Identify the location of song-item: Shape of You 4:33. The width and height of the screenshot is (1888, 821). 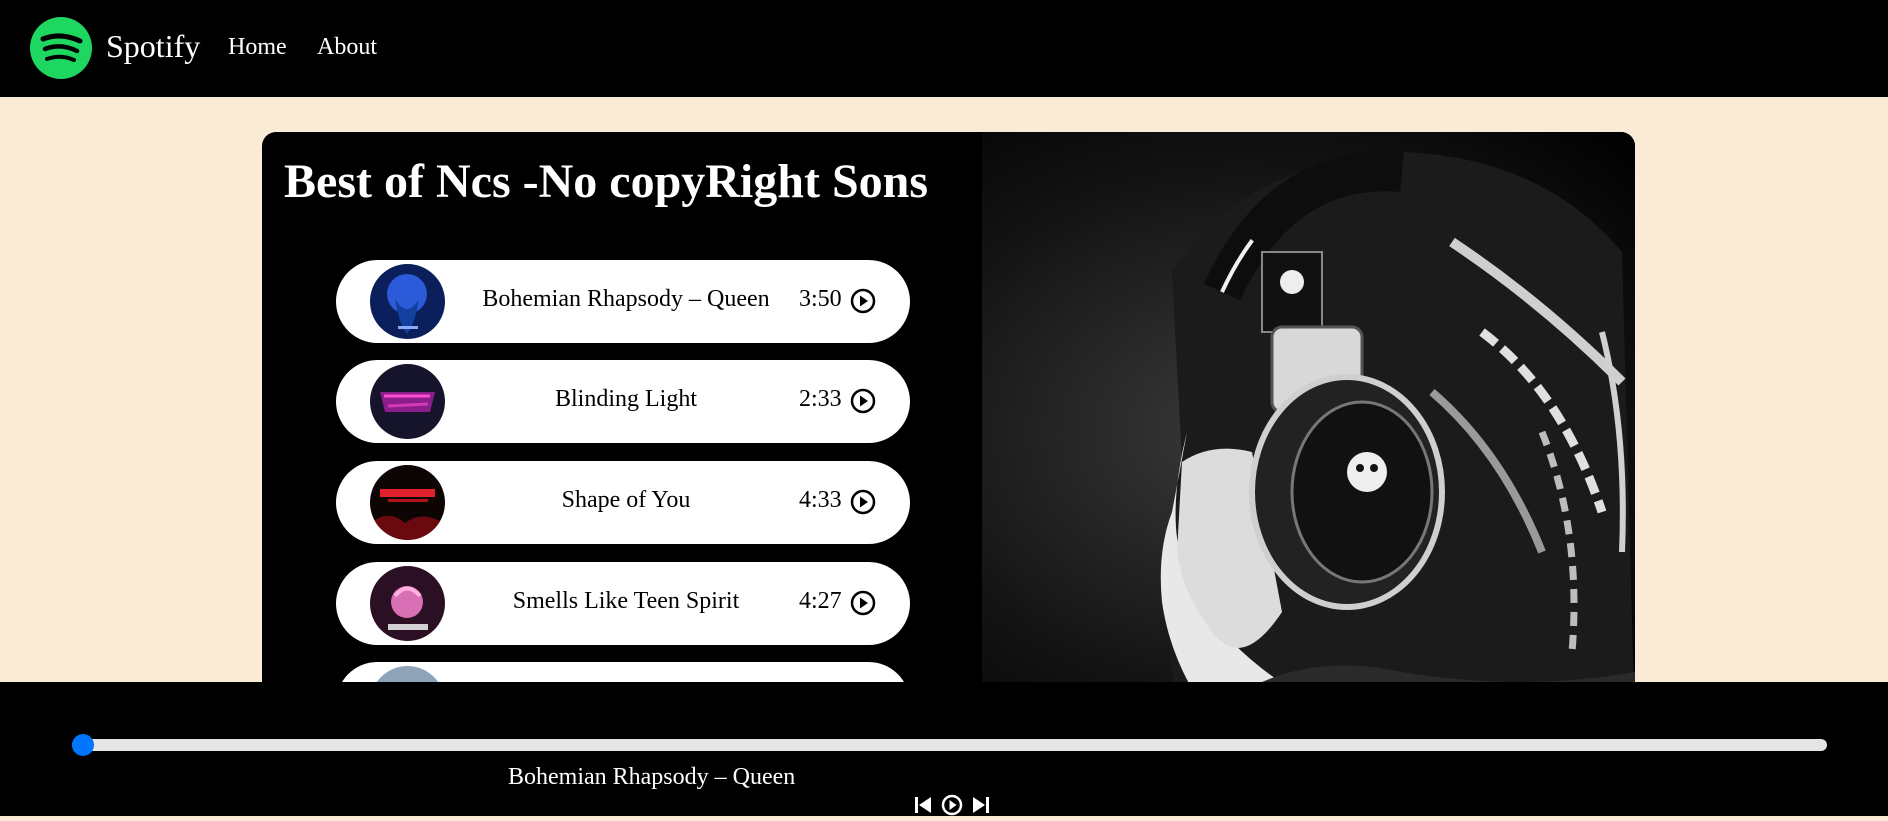
(623, 502).